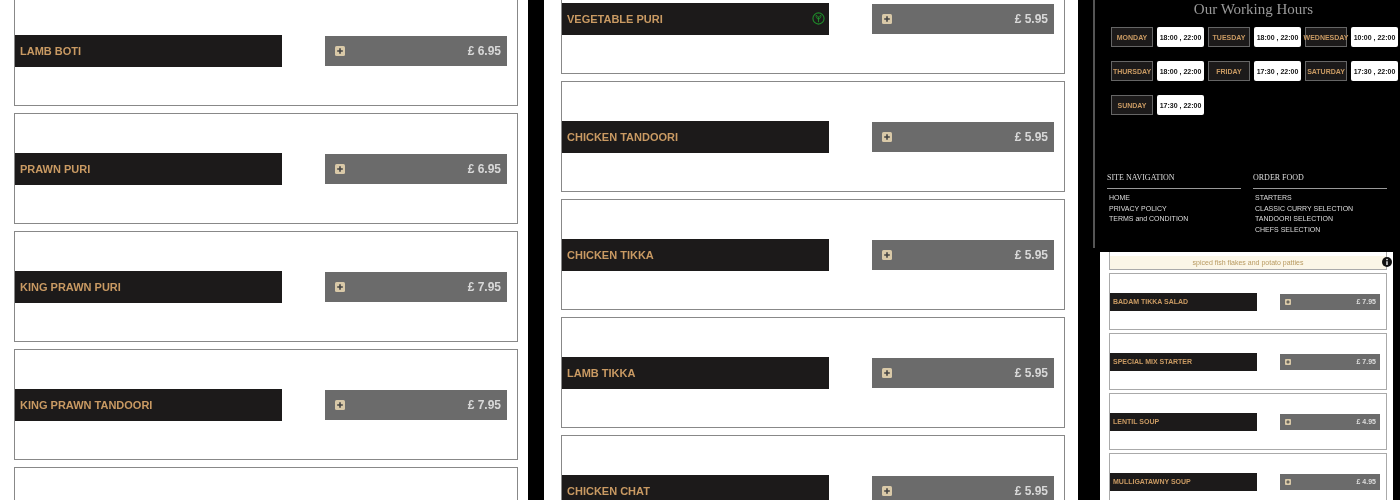 This screenshot has height=500, width=1400. Describe the element at coordinates (148, 50) in the screenshot. I see `dish-name: LAMB BOTI` at that location.